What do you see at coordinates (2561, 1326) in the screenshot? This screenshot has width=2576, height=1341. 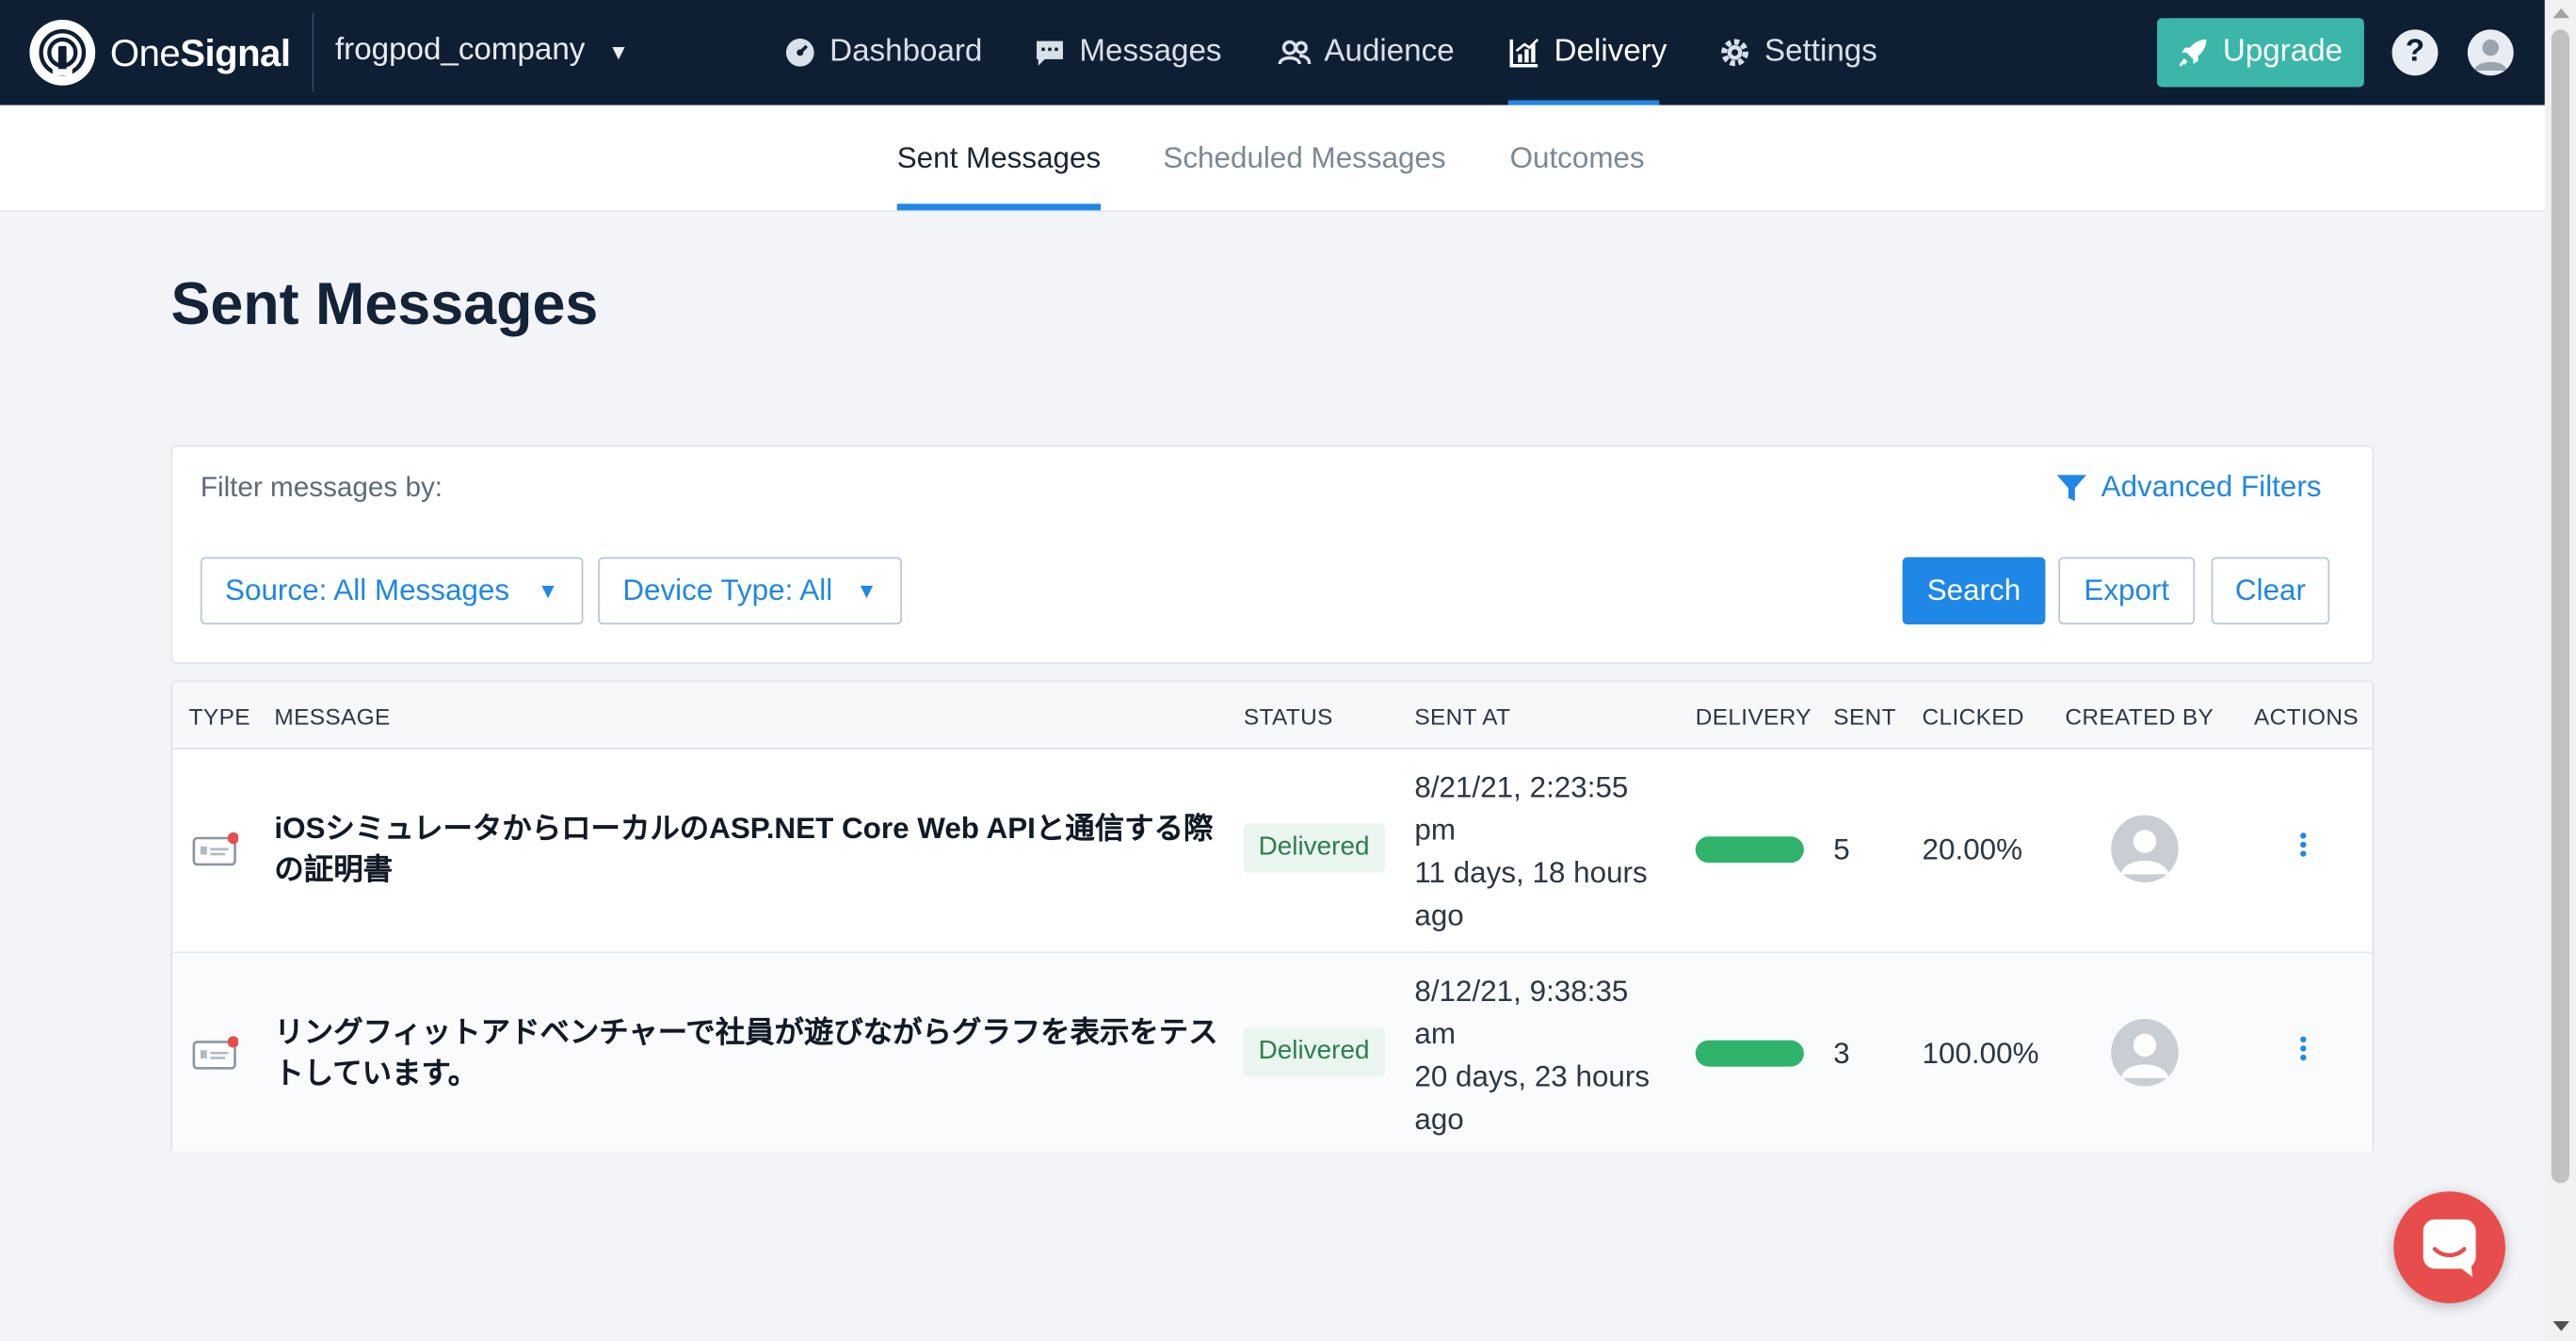 I see `scroll-down-arrow-icon` at bounding box center [2561, 1326].